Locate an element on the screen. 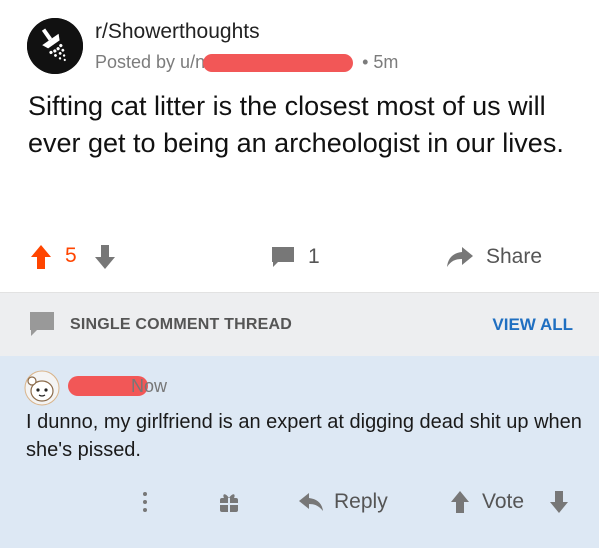  comment-time: Now is located at coordinates (149, 386).